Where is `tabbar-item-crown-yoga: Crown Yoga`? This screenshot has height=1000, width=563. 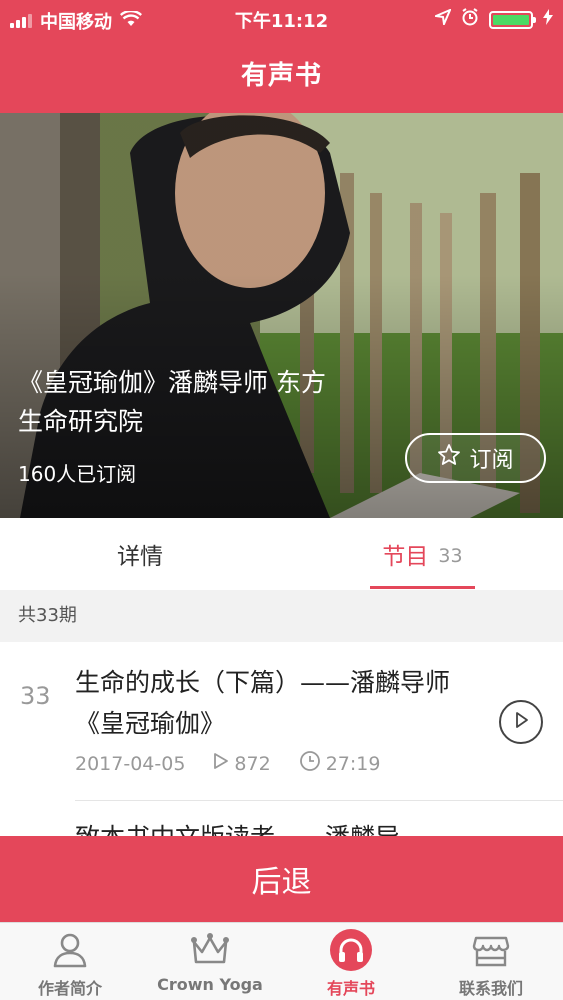 tabbar-item-crown-yoga: Crown Yoga is located at coordinates (210, 961).